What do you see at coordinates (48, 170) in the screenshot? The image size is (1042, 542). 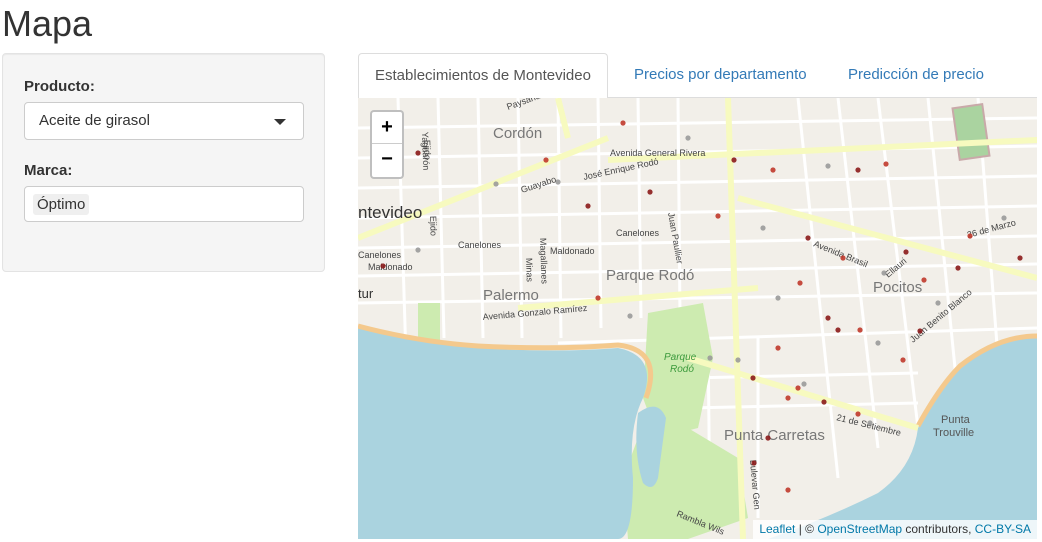 I see `marca-label: Marca:` at bounding box center [48, 170].